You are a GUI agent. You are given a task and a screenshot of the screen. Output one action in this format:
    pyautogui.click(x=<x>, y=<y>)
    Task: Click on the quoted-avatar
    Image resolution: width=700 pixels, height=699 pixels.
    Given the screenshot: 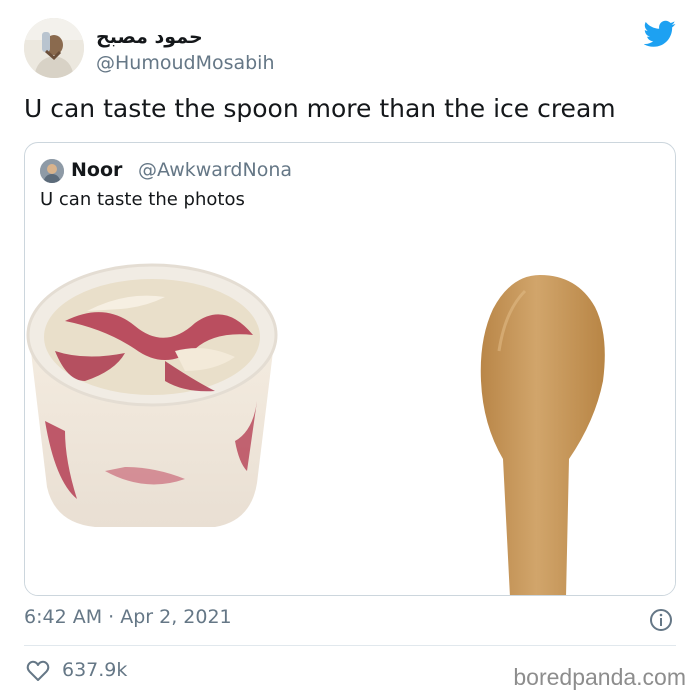 What is the action you would take?
    pyautogui.click(x=52, y=171)
    